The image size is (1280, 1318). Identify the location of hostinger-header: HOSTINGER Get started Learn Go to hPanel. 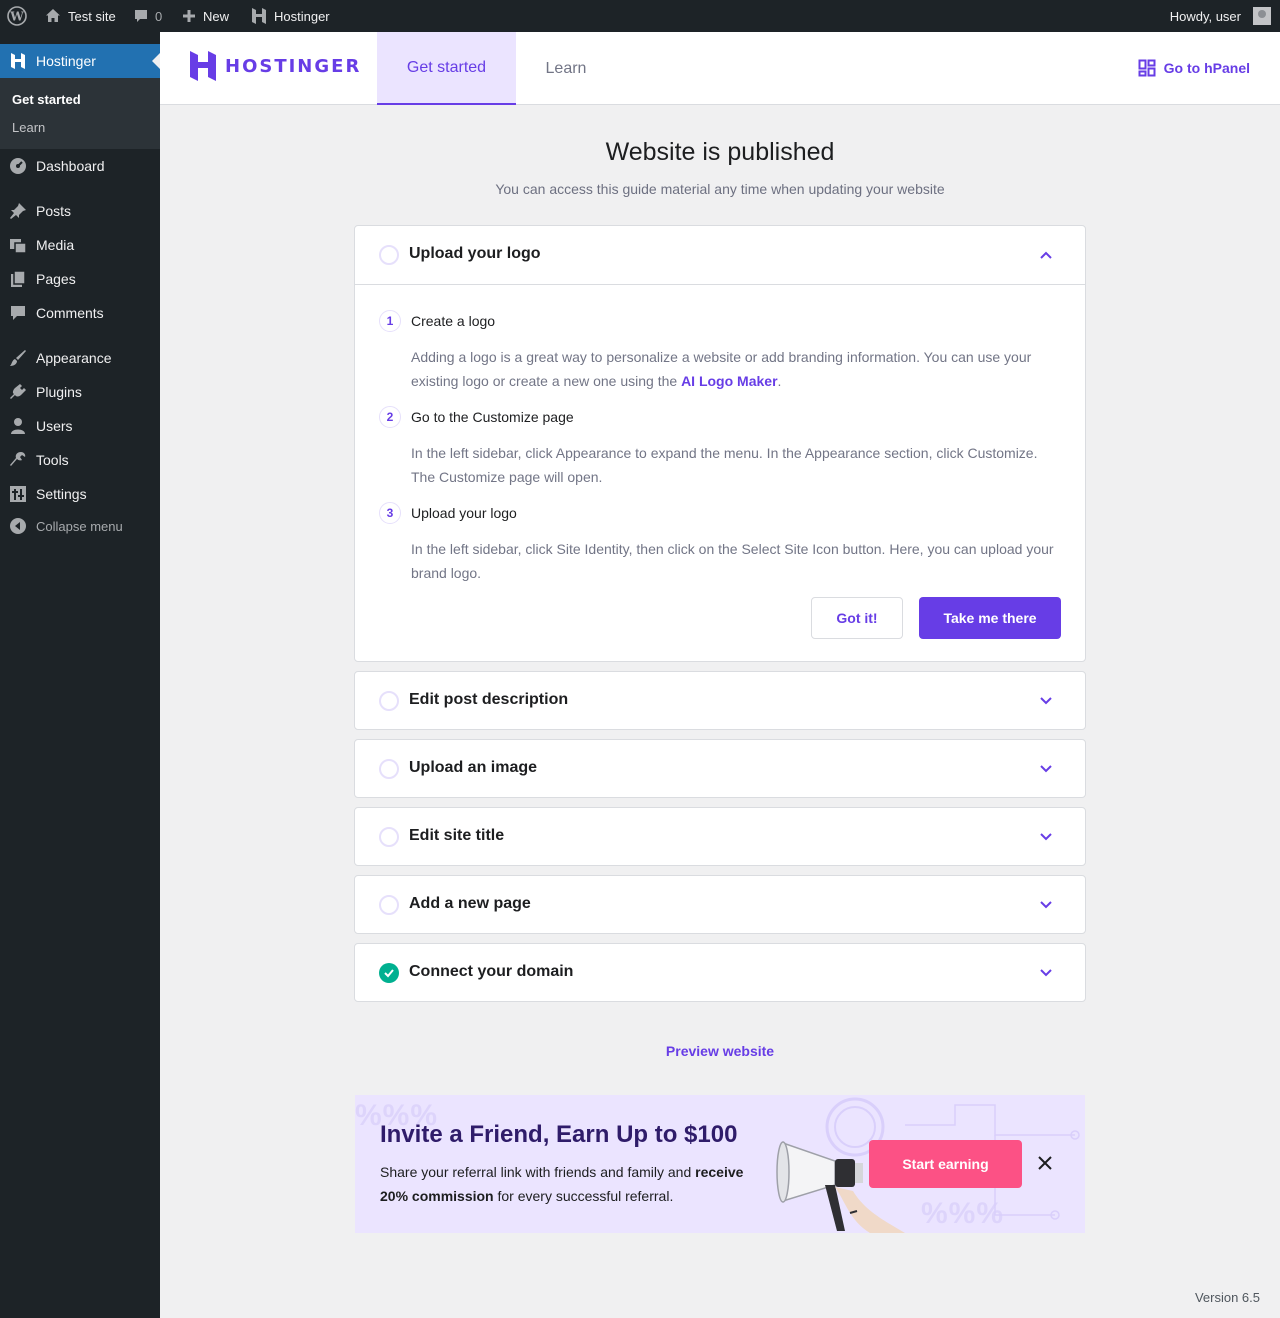
(720, 68).